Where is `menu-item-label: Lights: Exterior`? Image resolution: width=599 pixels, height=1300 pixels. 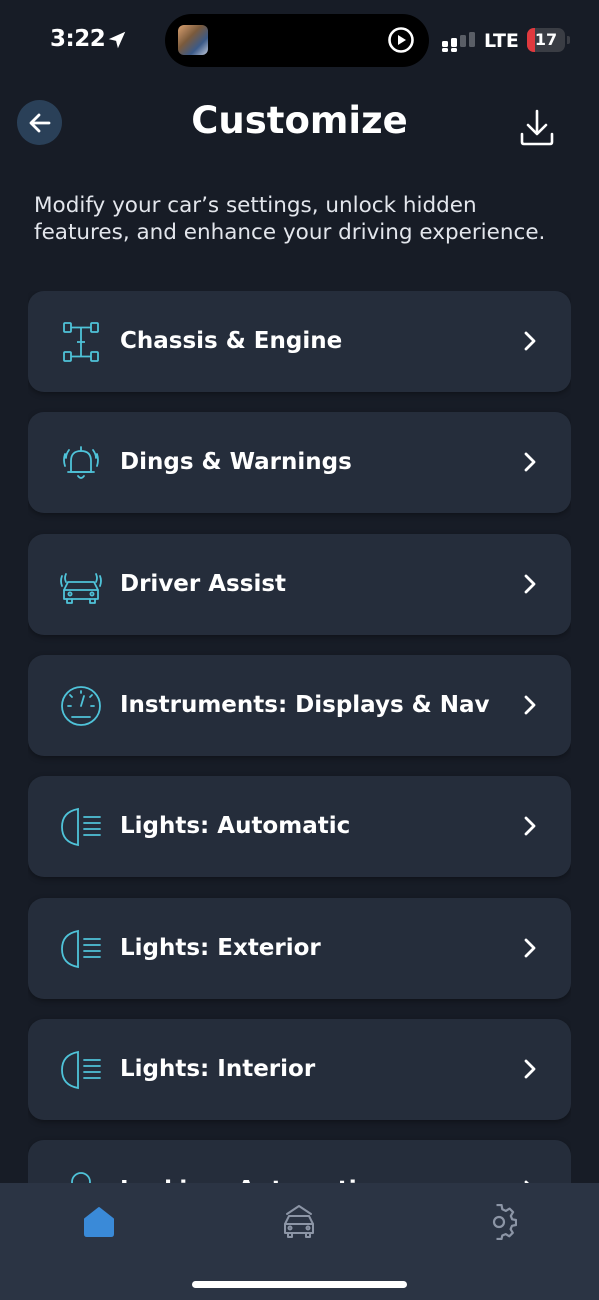 menu-item-label: Lights: Exterior is located at coordinates (220, 947).